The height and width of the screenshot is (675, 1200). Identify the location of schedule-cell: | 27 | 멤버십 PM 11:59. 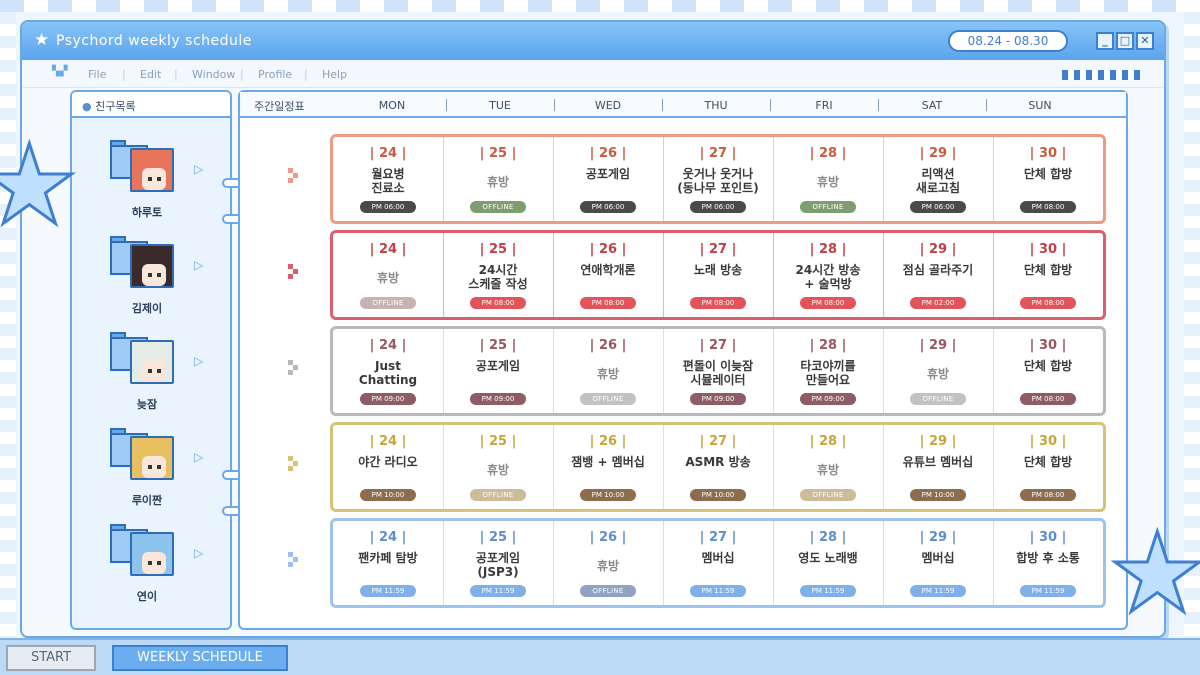
(718, 563).